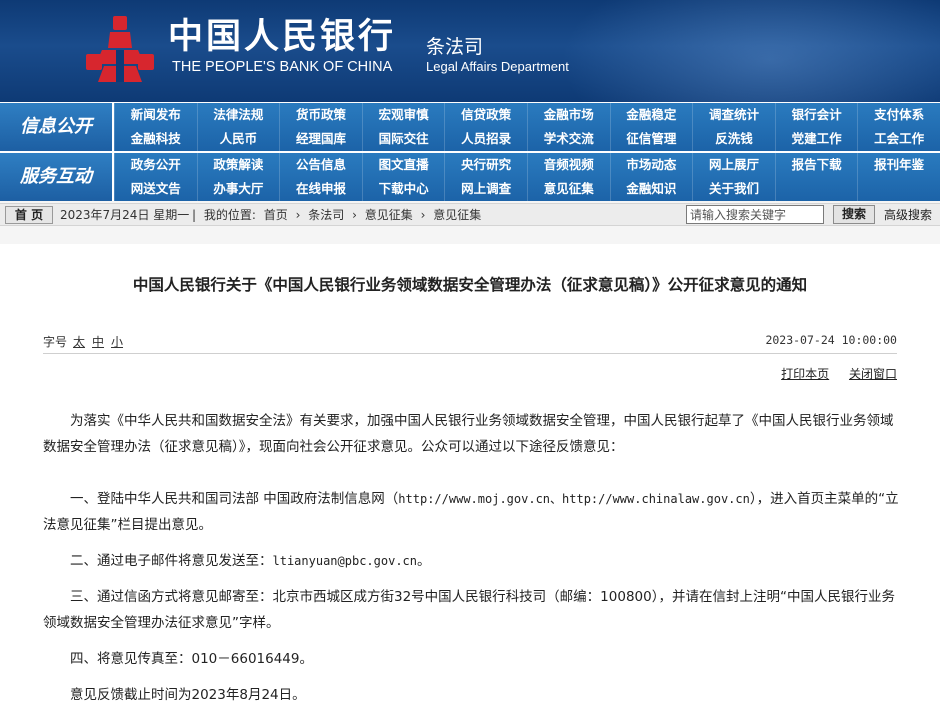  I want to click on nav-item: 人员招录, so click(485, 139).